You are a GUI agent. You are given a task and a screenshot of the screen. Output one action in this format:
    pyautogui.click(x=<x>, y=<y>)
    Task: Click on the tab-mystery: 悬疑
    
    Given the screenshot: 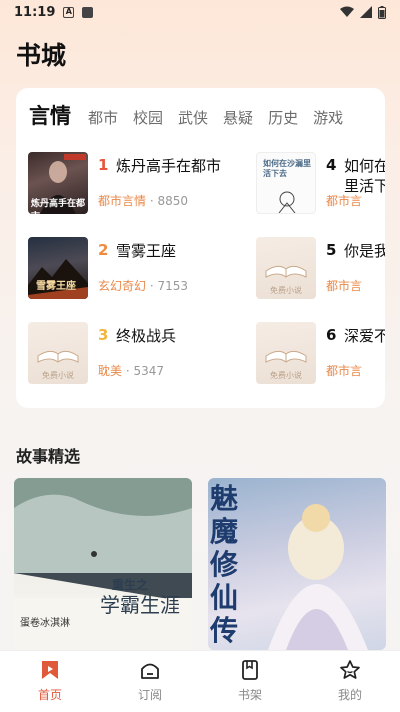 What is the action you would take?
    pyautogui.click(x=238, y=117)
    